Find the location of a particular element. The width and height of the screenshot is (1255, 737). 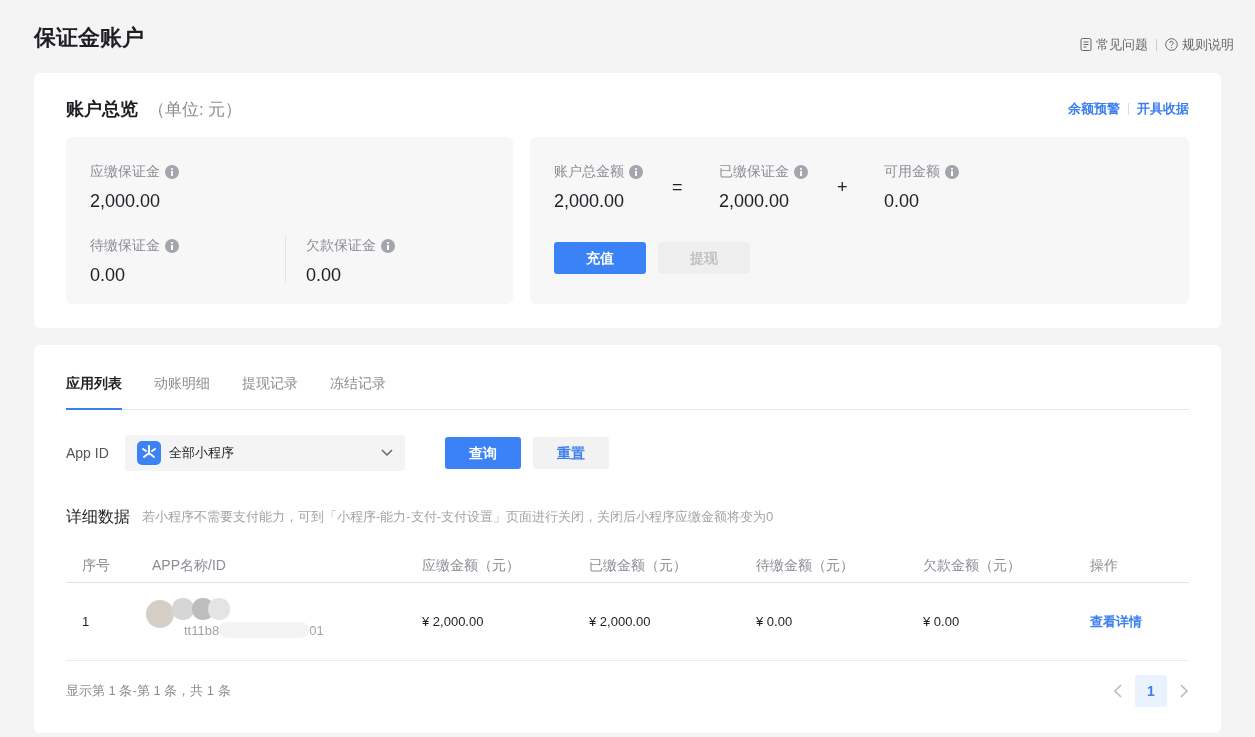

app-id-text: 01 is located at coordinates (316, 630).